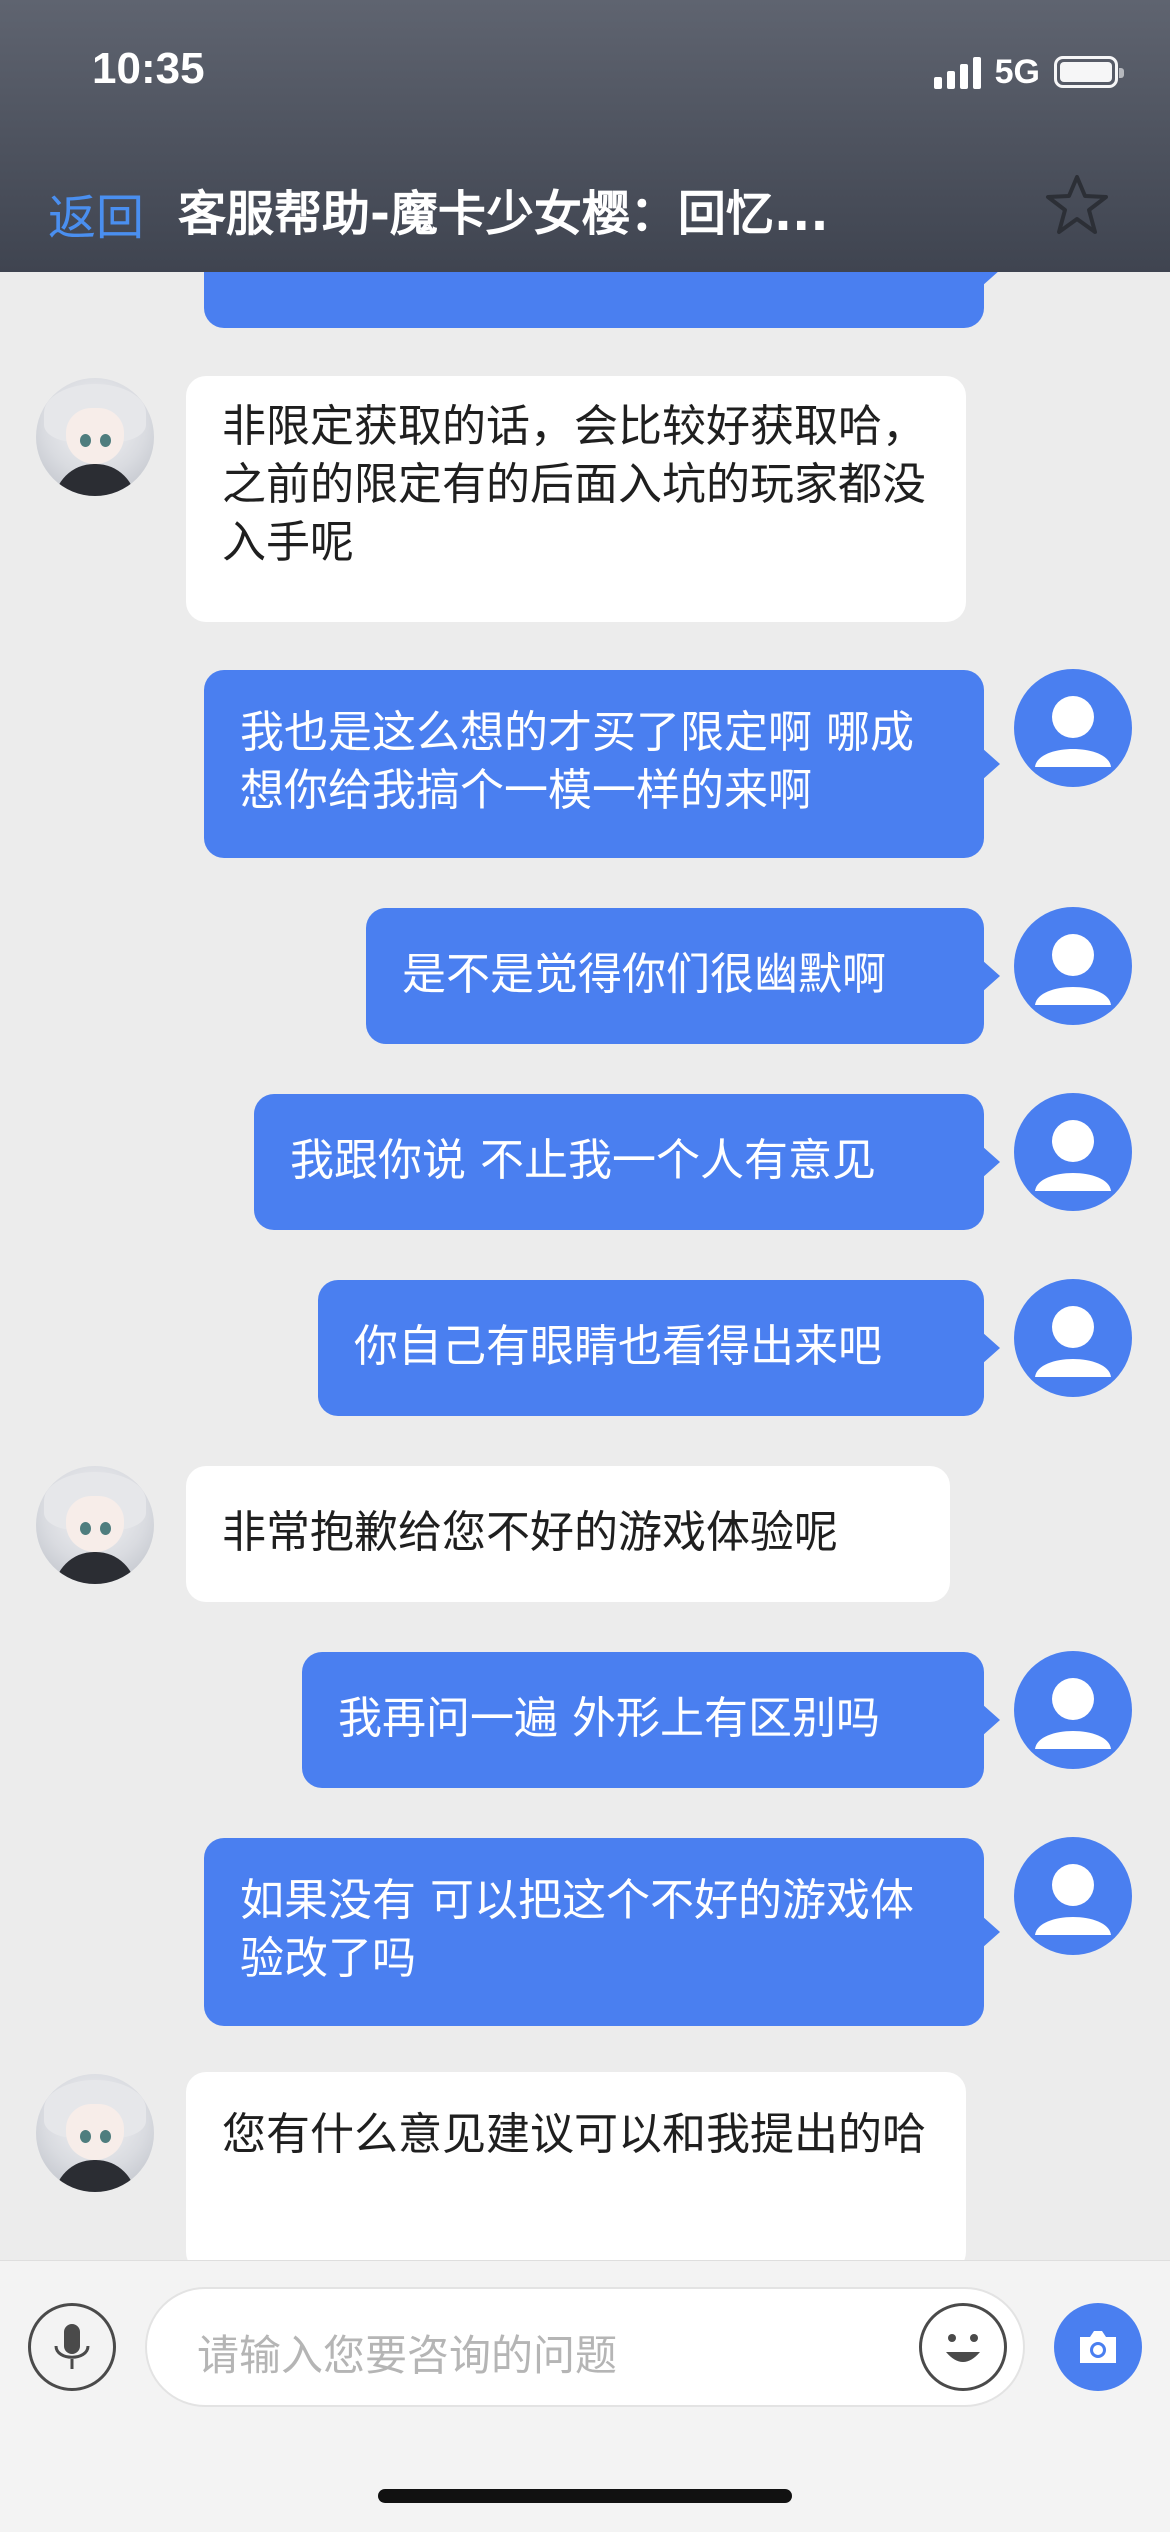 This screenshot has width=1170, height=2532. I want to click on user-message: 是不是觉得你们很幽默啊, so click(683, 976).